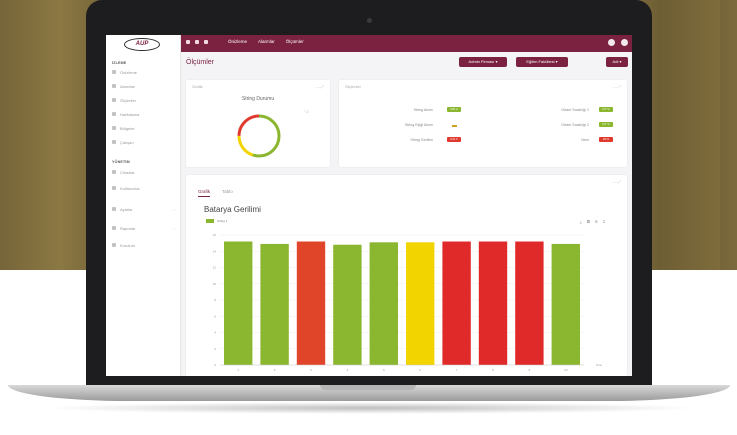 This screenshot has height=435, width=737. What do you see at coordinates (215, 300) in the screenshot?
I see `y-tick-label: 8` at bounding box center [215, 300].